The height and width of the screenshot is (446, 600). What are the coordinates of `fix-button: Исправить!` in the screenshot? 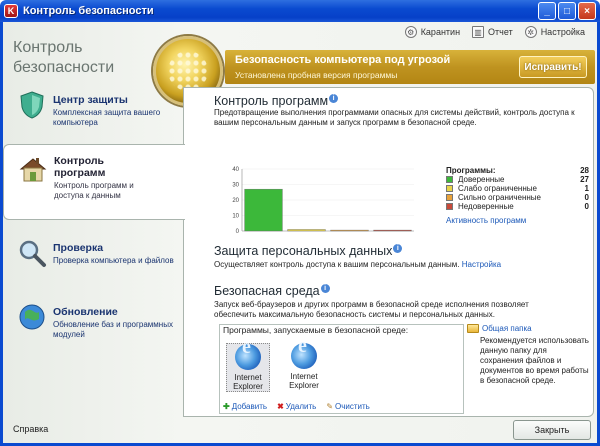 It's located at (553, 67).